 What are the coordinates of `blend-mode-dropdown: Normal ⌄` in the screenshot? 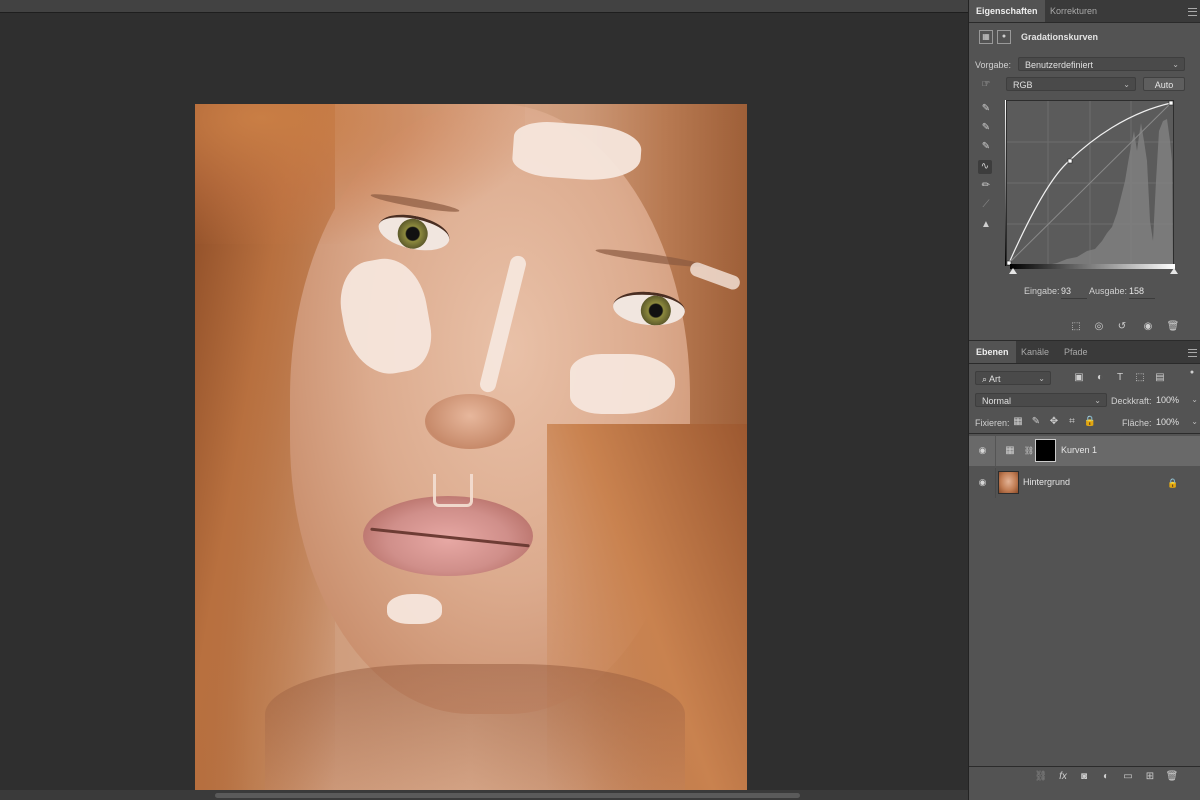 It's located at (1041, 400).